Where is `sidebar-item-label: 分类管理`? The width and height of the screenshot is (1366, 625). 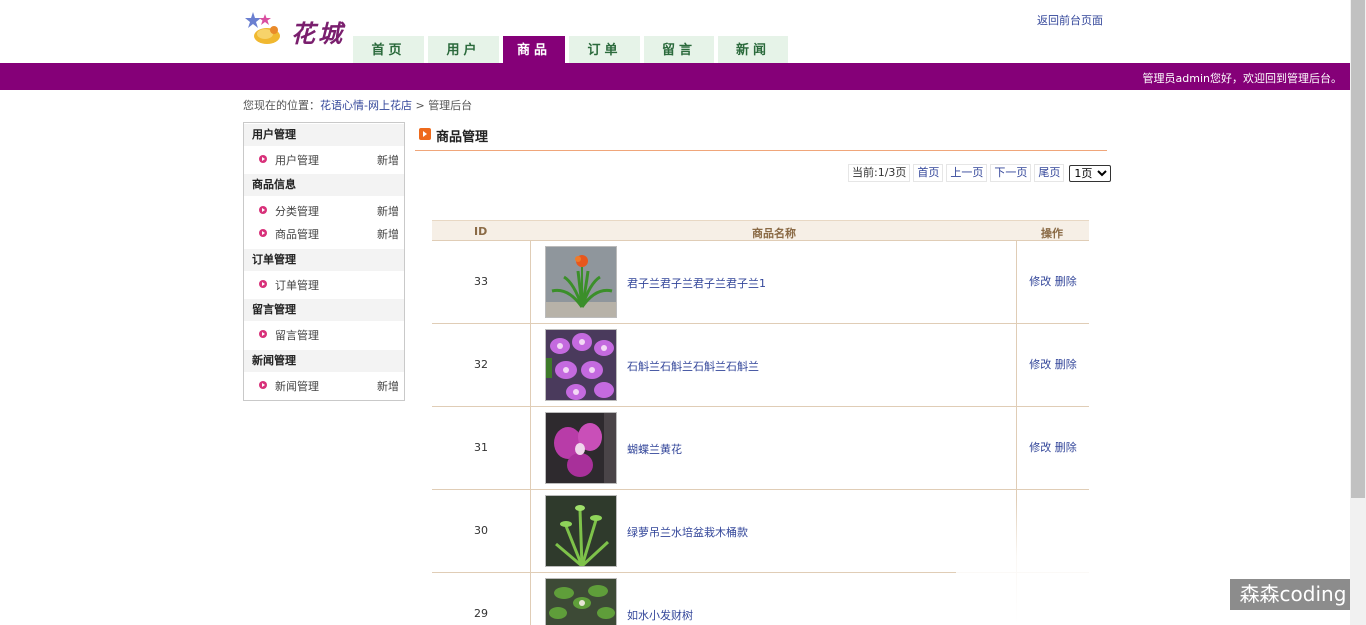 sidebar-item-label: 分类管理 is located at coordinates (297, 211).